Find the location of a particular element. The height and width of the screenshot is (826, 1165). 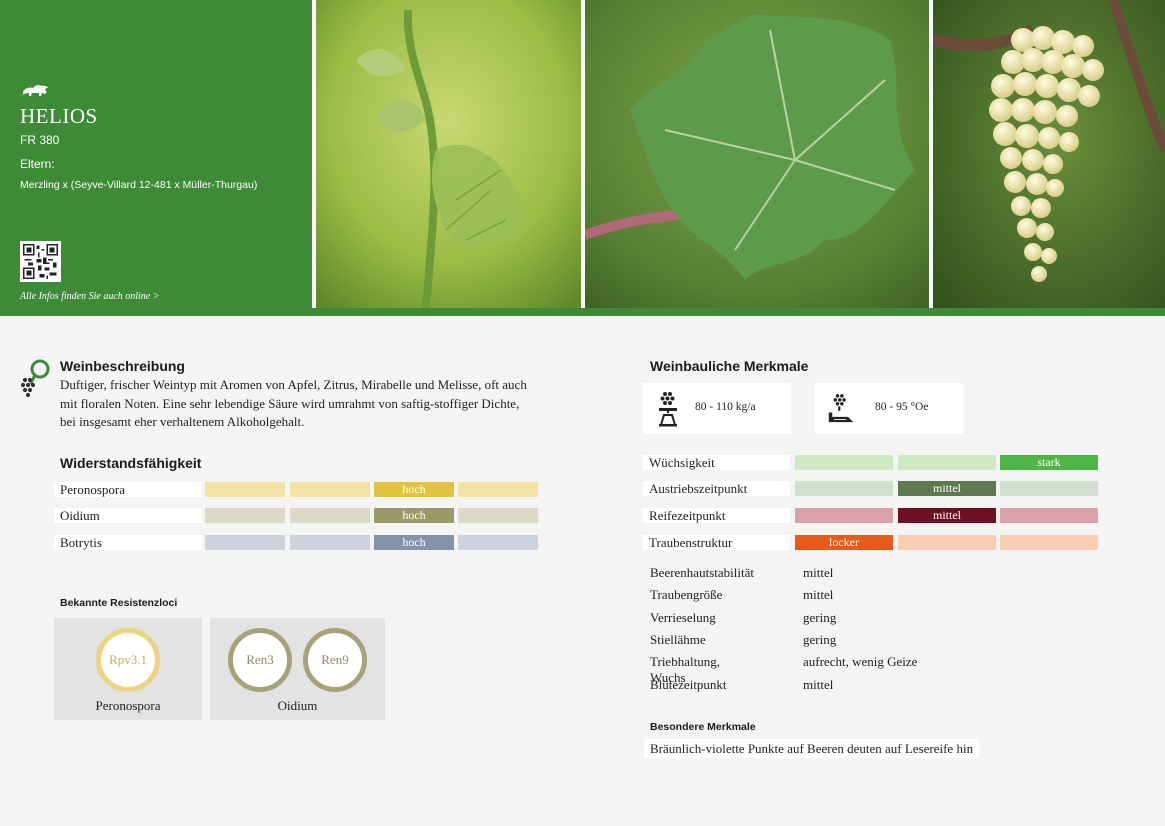

loci-group: Ren3 Ren9 Oidium is located at coordinates (297, 669).